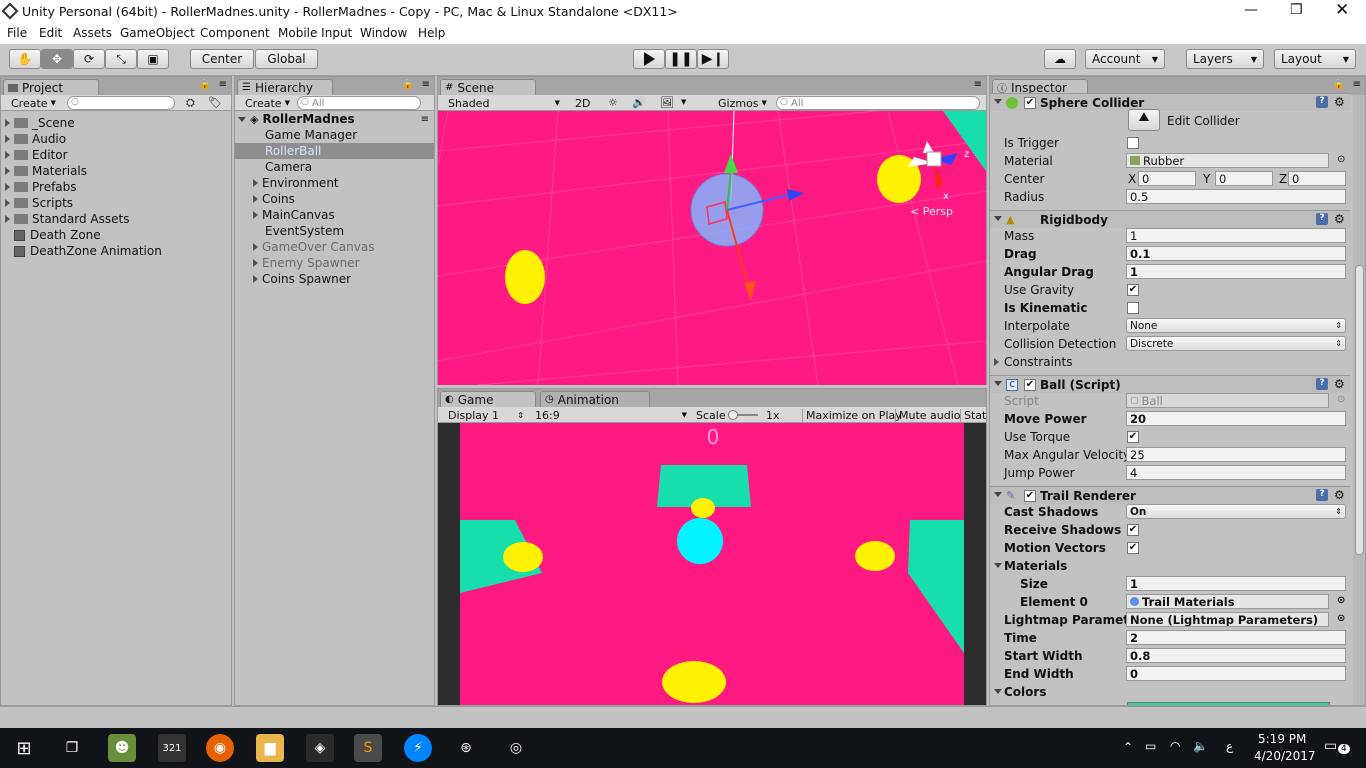 The image size is (1366, 768). I want to click on scene-menu-icon: ≡, so click(425, 119).